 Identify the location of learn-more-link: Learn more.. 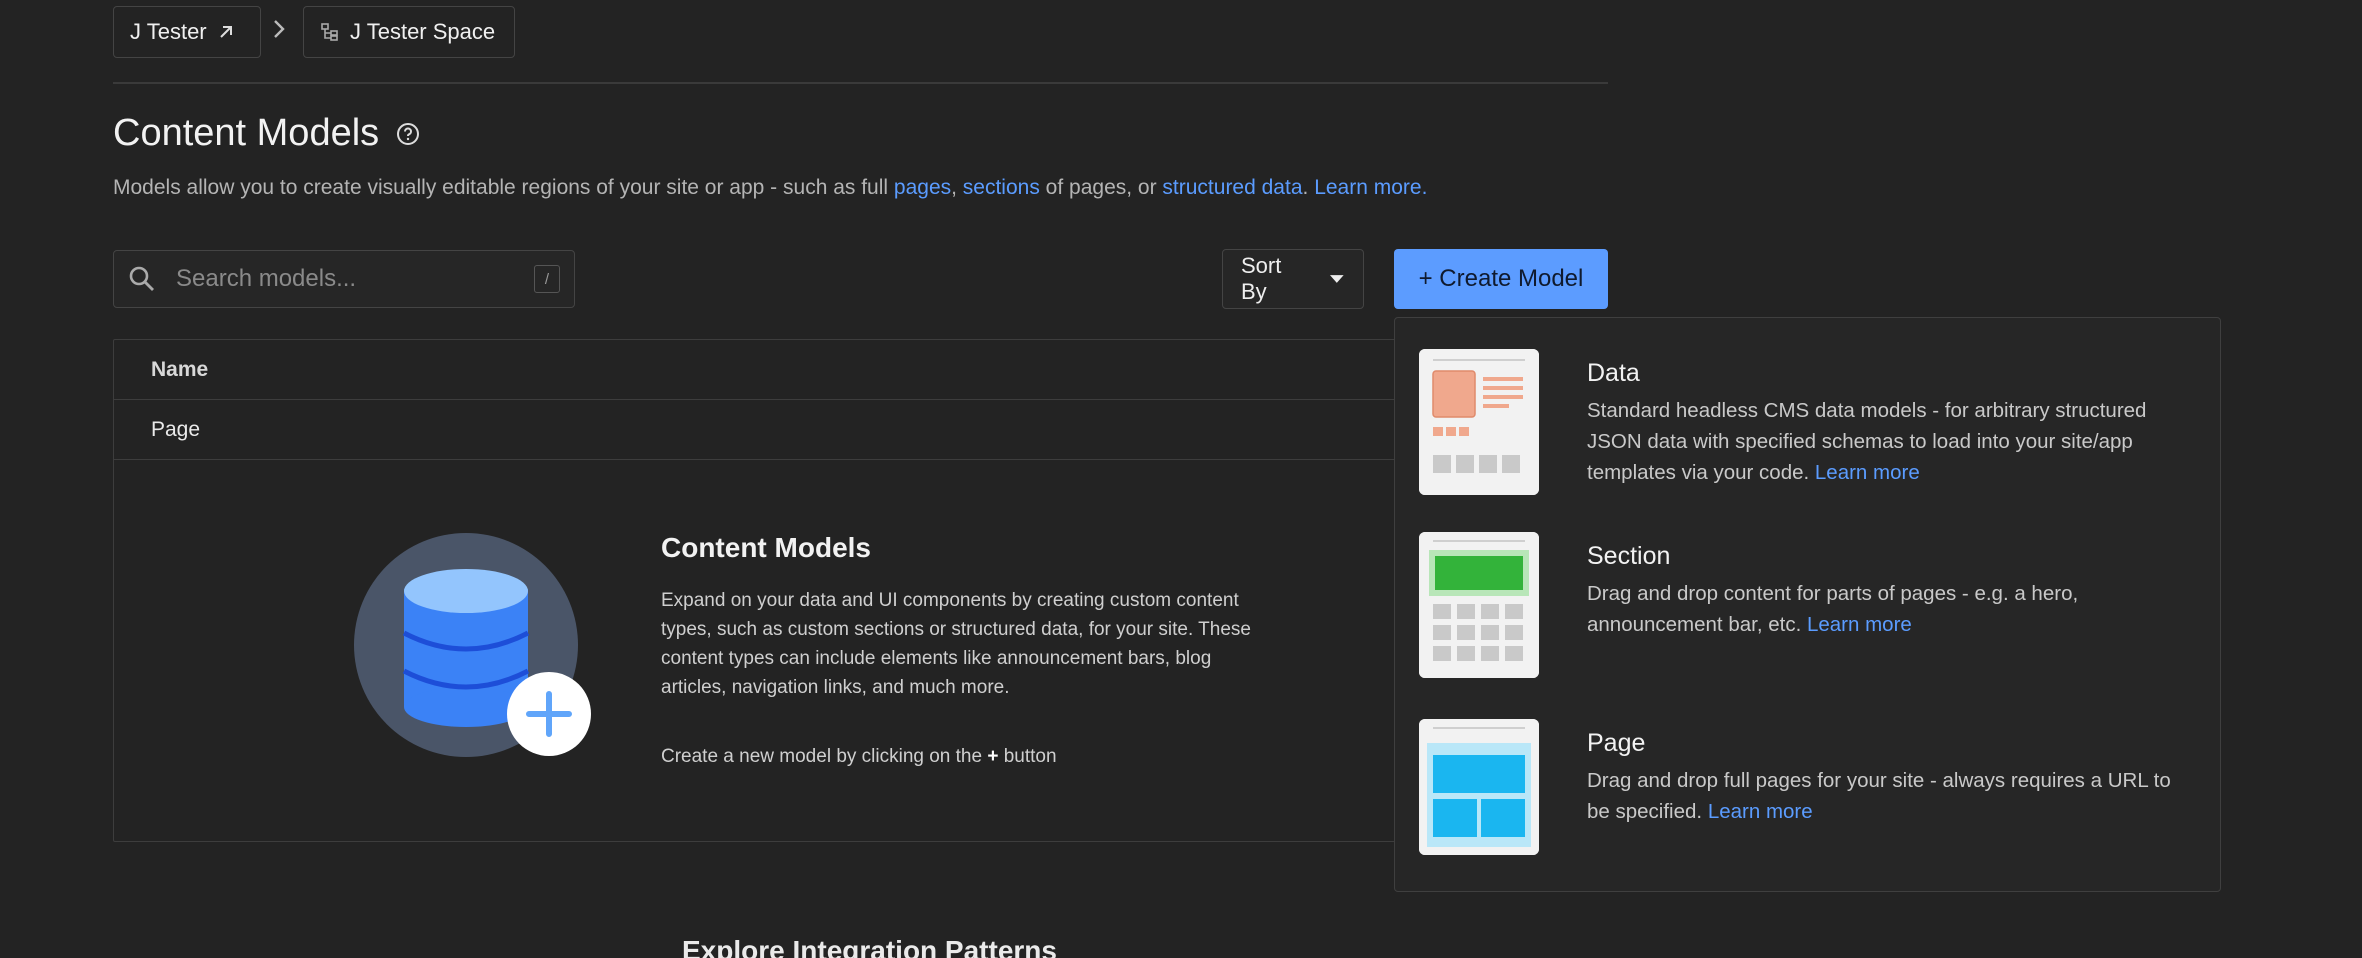
(1370, 187).